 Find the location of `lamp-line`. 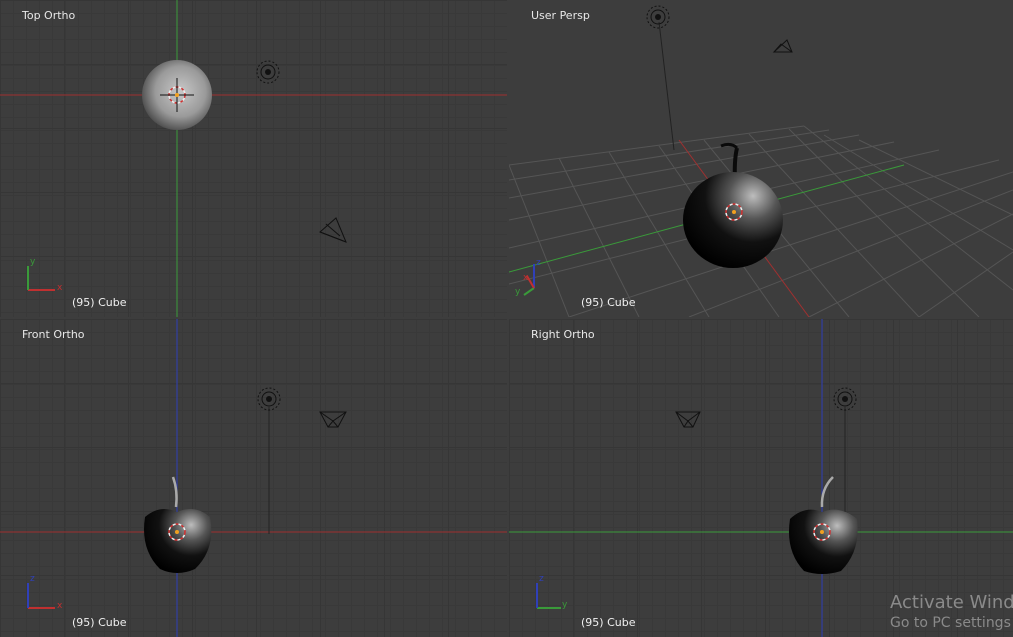

lamp-line is located at coordinates (666, 86).